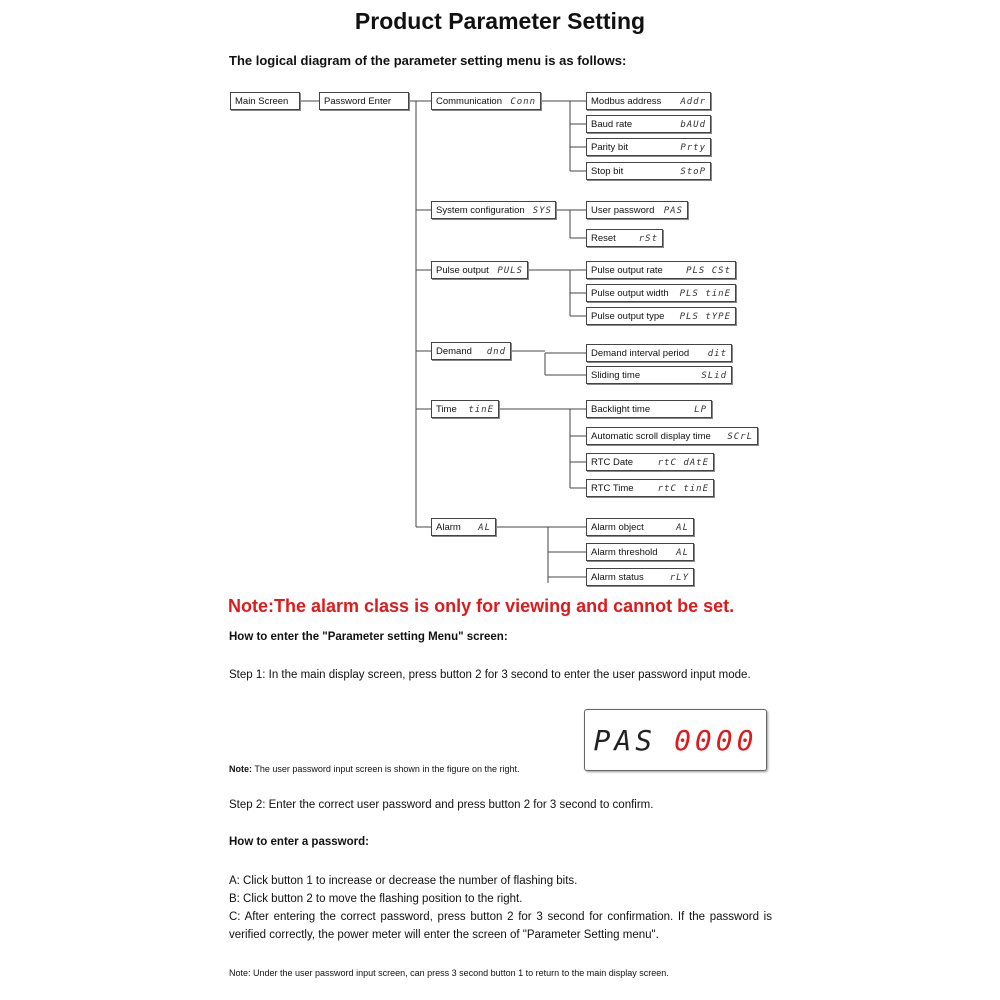 This screenshot has height=1000, width=1000. Describe the element at coordinates (648, 124) in the screenshot. I see `item-baud-rate: Baud rate bAUd` at that location.